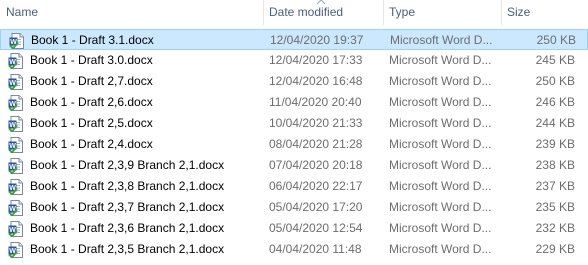 The image size is (588, 265). I want to click on file-name: Book 1 - Draft 2,5.docx, so click(91, 123).